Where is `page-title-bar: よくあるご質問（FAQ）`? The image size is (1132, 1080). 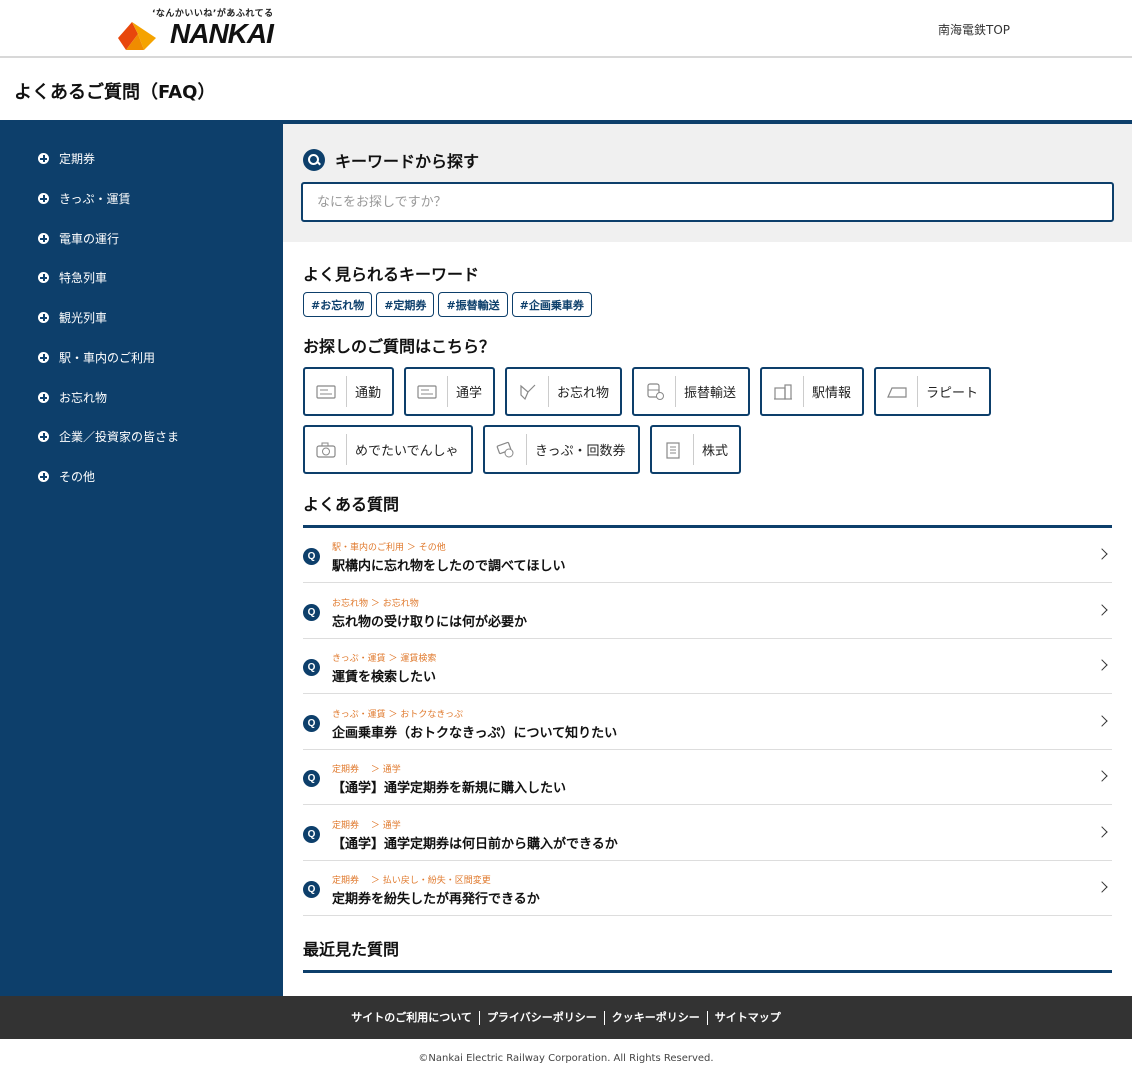
page-title-bar: よくあるご質問（FAQ） is located at coordinates (566, 91).